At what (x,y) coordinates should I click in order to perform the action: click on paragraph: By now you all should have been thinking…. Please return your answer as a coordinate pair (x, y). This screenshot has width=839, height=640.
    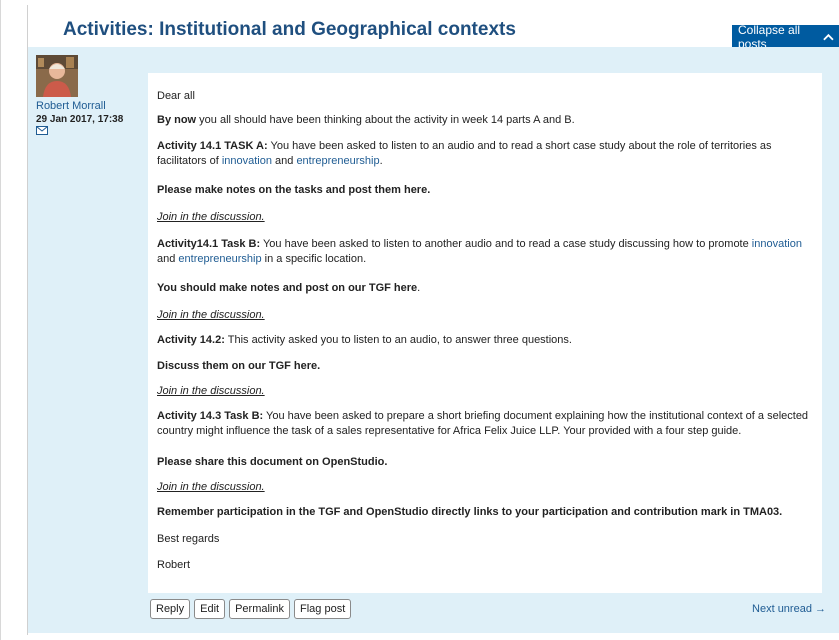
    Looking at the image, I should click on (366, 120).